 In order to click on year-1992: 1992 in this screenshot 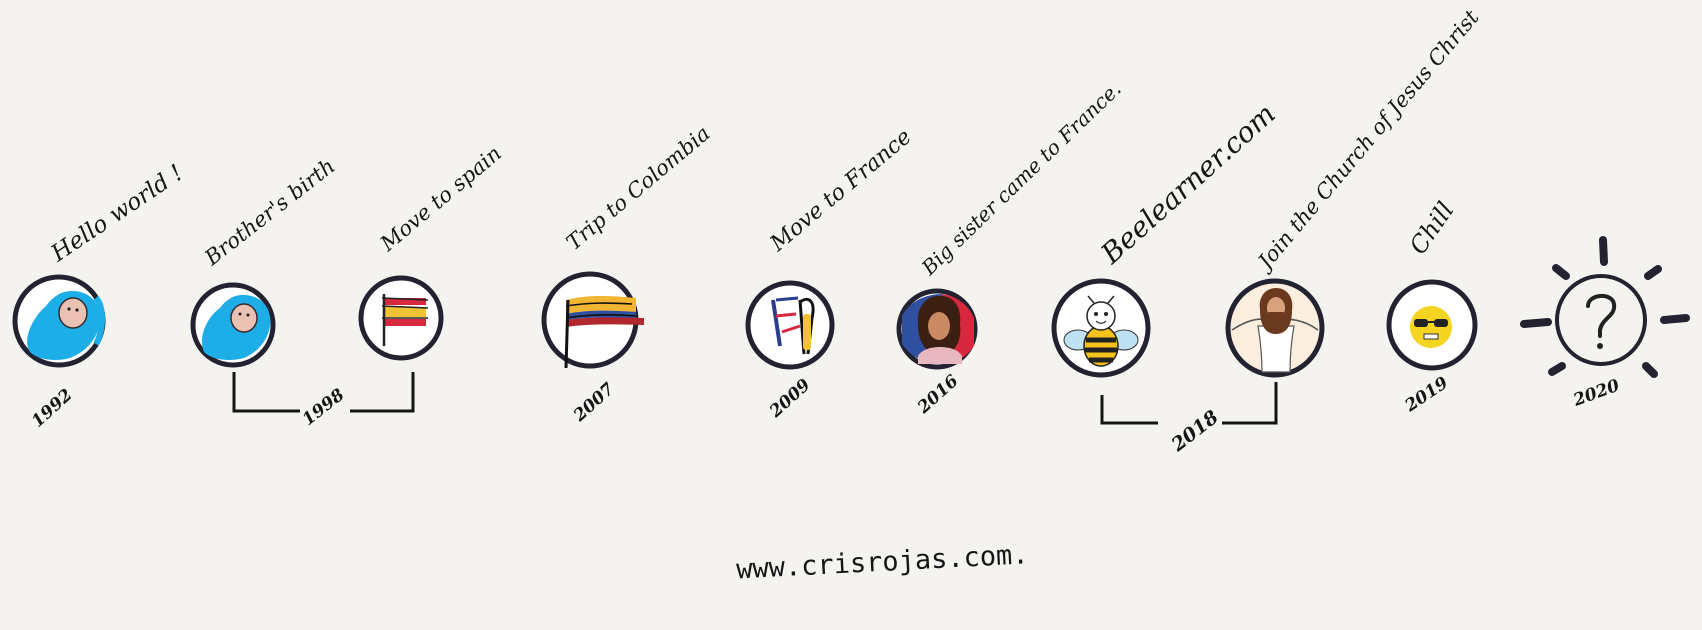, I will do `click(52, 408)`.